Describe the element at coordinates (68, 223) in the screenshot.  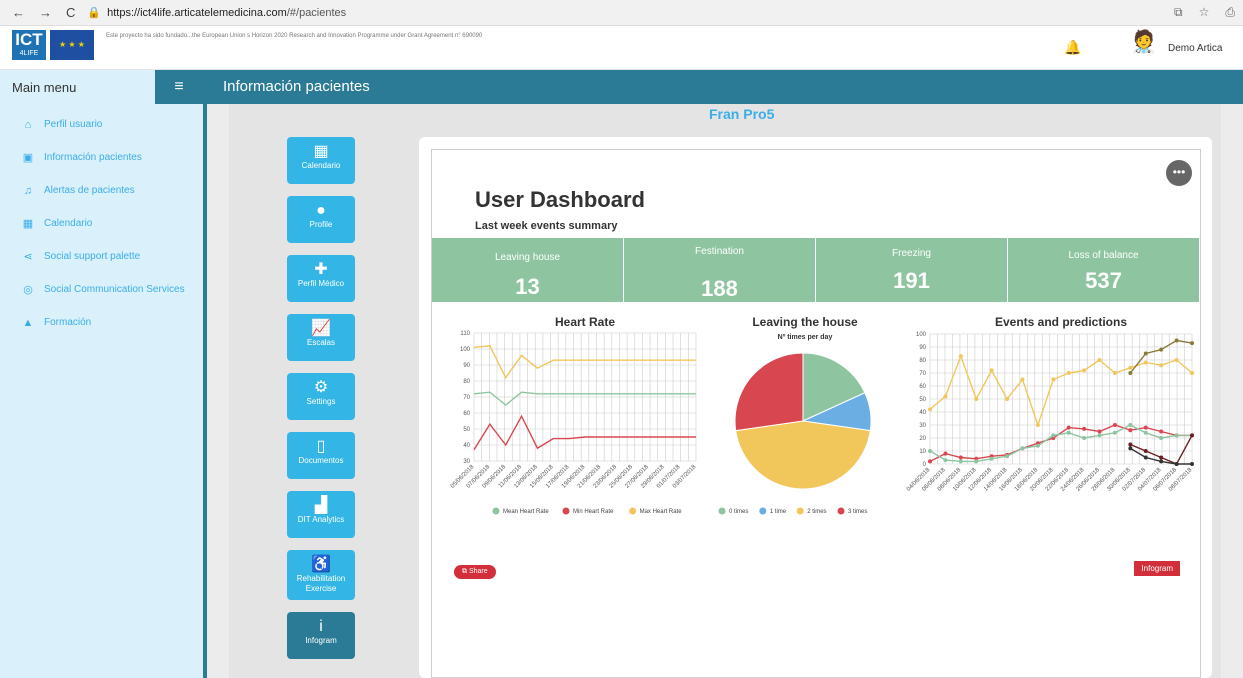
I see `sidebar-item-label: Calendario` at that location.